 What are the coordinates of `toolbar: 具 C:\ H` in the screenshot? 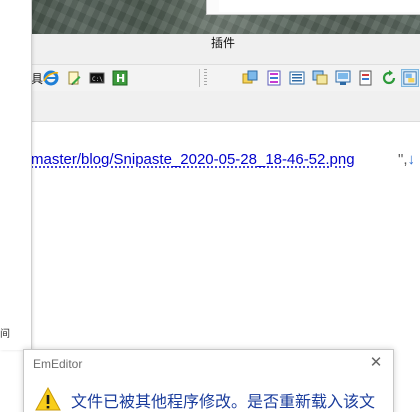 It's located at (210, 78).